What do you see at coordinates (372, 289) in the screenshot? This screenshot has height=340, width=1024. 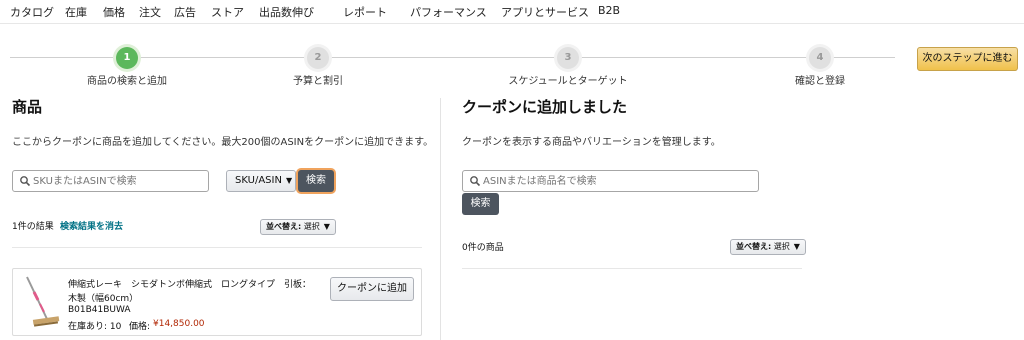 I see `add-to-coupon-button: クーポンに追加` at bounding box center [372, 289].